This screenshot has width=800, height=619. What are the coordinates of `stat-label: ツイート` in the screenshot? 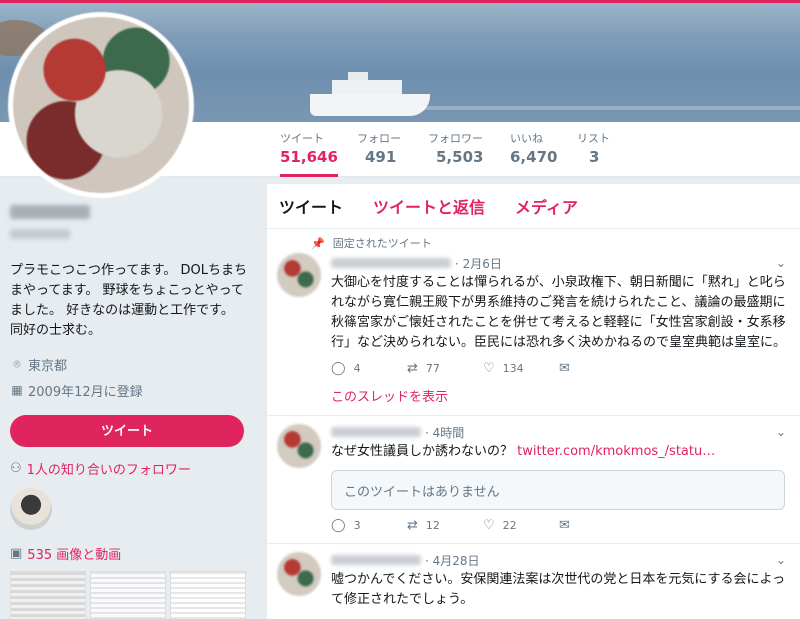 It's located at (302, 138).